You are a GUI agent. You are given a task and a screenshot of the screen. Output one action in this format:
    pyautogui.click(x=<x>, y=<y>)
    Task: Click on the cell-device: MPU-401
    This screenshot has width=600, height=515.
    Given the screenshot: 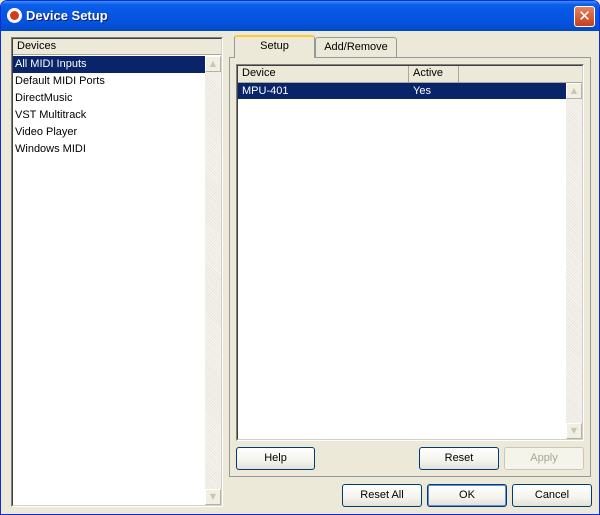 What is the action you would take?
    pyautogui.click(x=265, y=91)
    